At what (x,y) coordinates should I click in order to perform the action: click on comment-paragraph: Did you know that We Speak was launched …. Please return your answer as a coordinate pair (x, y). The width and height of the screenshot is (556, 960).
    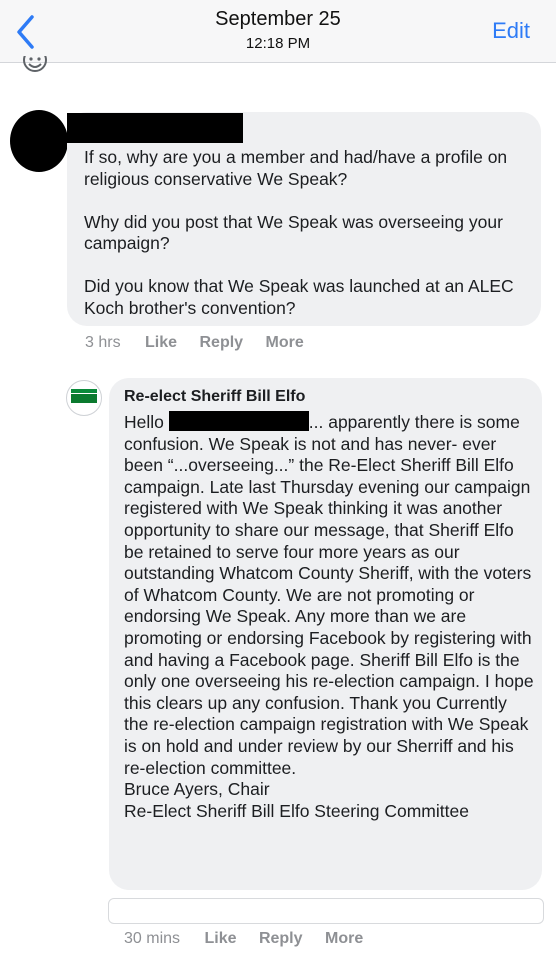
    Looking at the image, I should click on (299, 297).